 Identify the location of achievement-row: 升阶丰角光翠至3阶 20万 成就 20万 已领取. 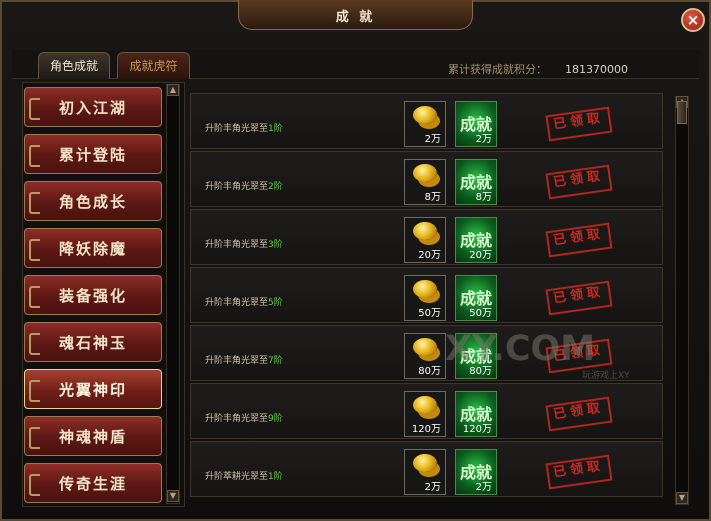
(426, 237).